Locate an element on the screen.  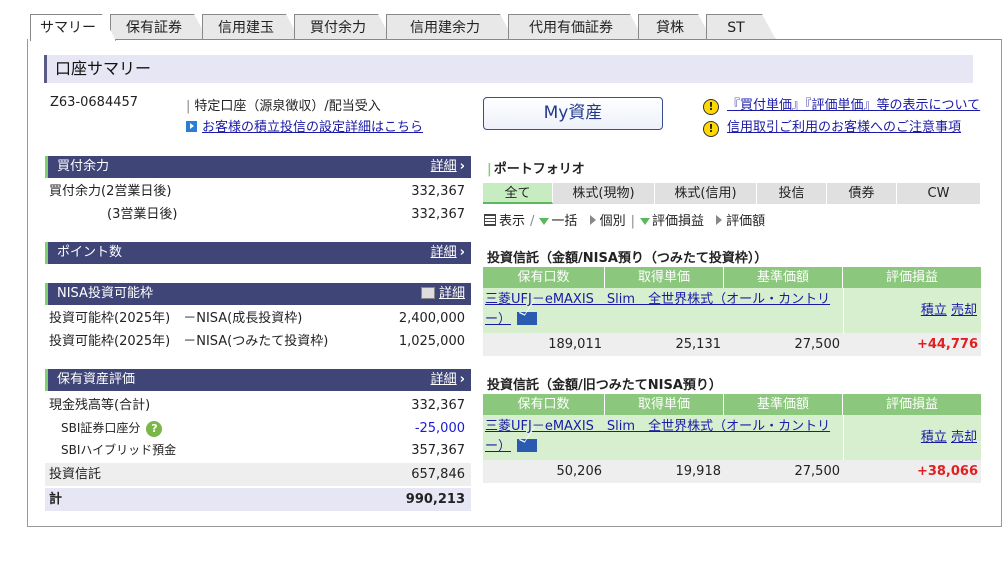
account-number: Z63-0684457 is located at coordinates (94, 102).